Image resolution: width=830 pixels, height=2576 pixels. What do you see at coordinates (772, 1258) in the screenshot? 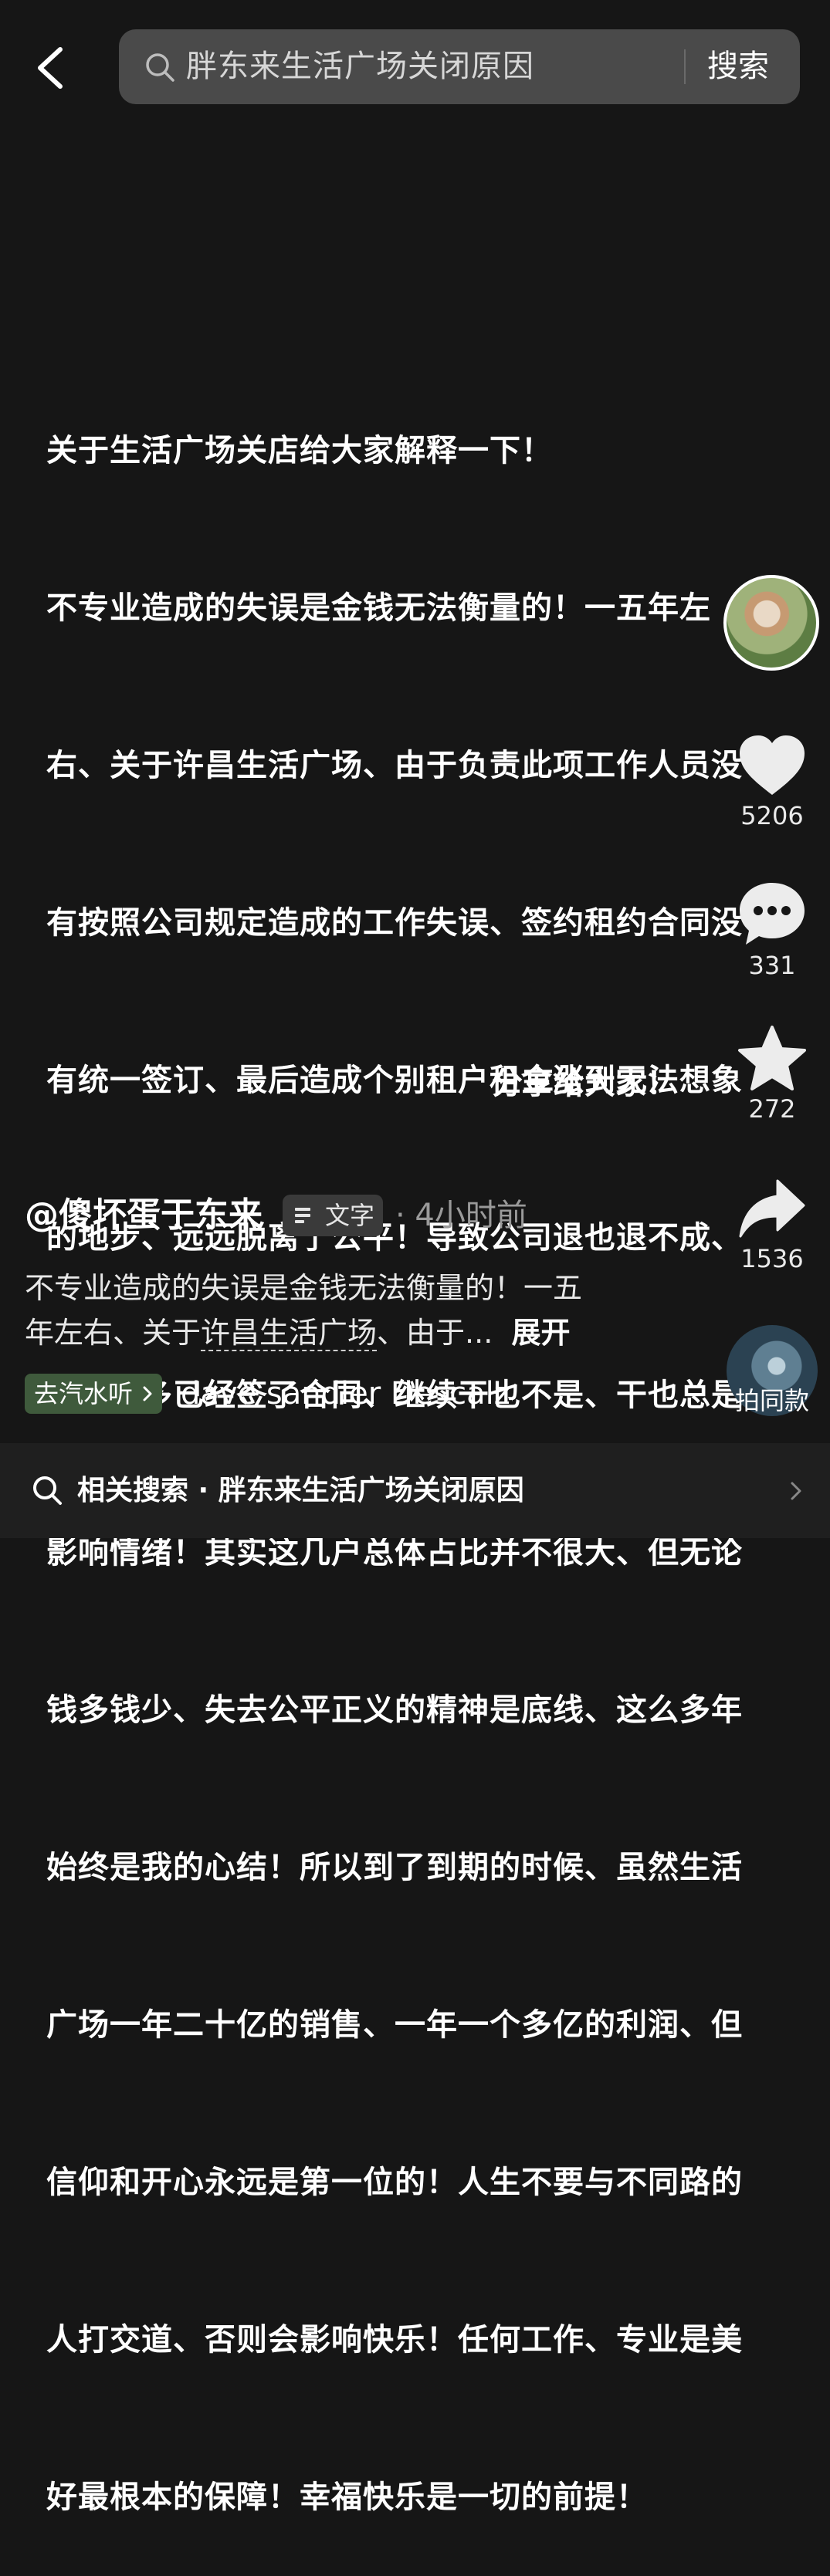
I see `share-count: 1536` at bounding box center [772, 1258].